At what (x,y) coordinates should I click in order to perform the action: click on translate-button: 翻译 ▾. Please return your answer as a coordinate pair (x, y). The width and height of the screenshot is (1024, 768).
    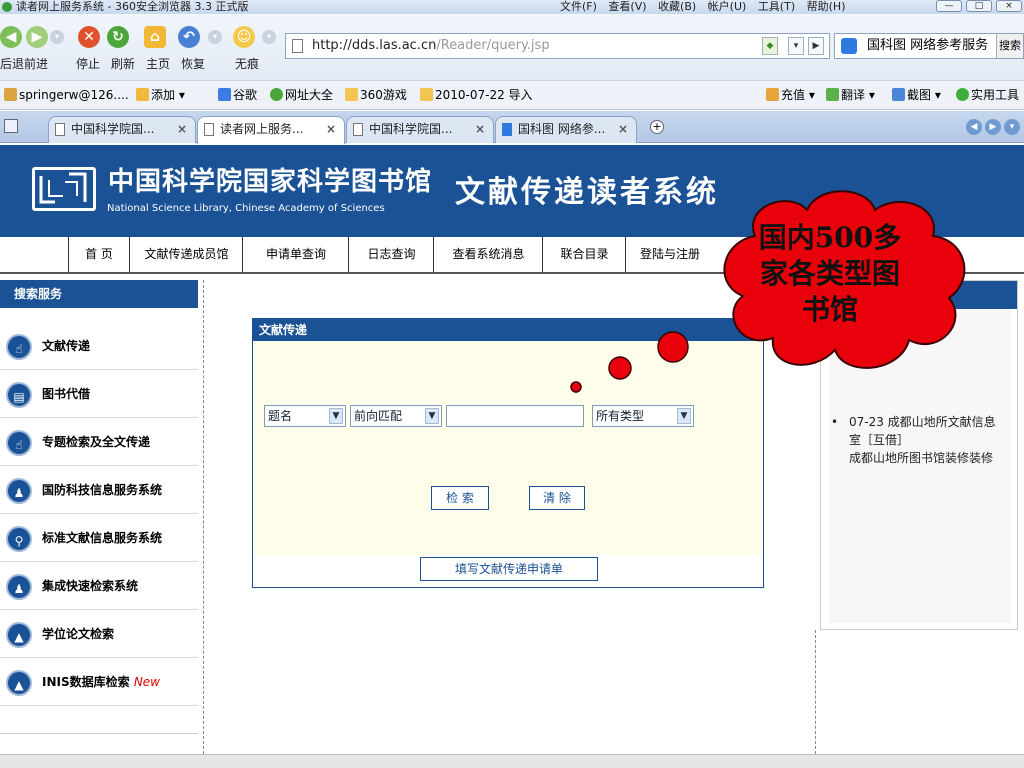
    Looking at the image, I should click on (850, 95).